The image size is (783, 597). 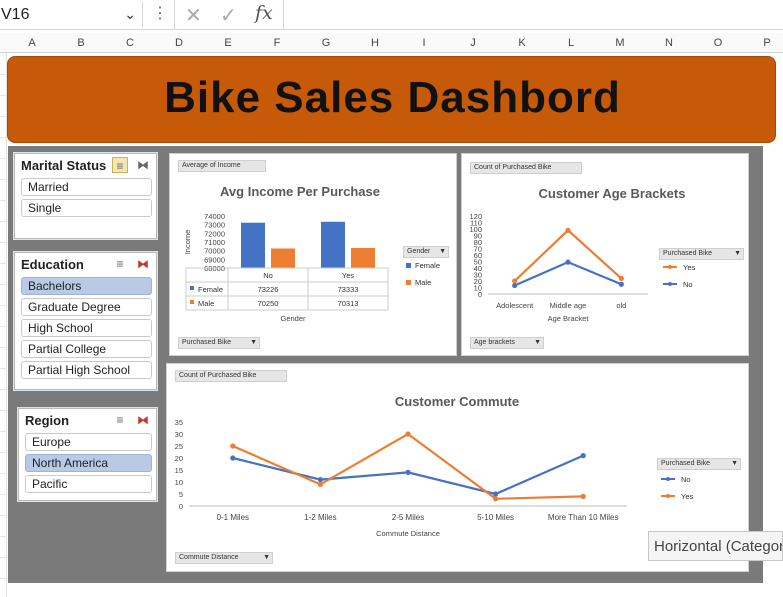 What do you see at coordinates (507, 343) in the screenshot?
I see `filter-field-button: Age brackets ▼` at bounding box center [507, 343].